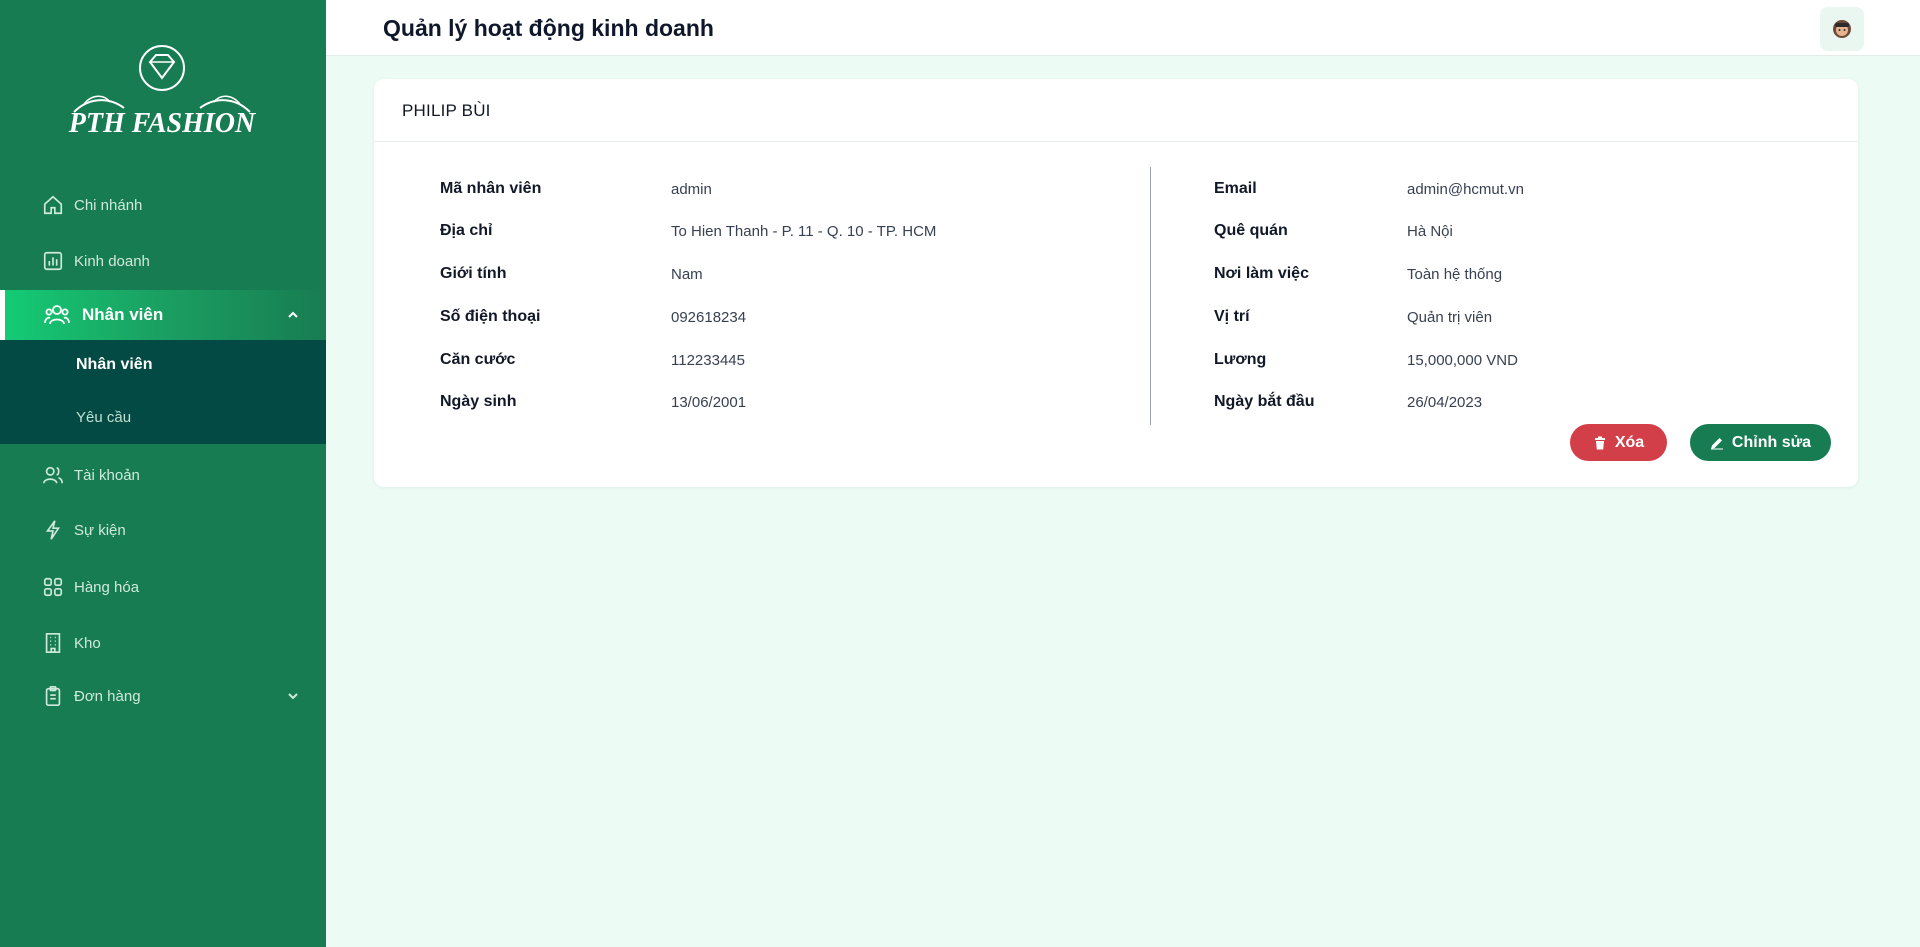  I want to click on sidebar-item-employees: Nhân viên, so click(163, 315).